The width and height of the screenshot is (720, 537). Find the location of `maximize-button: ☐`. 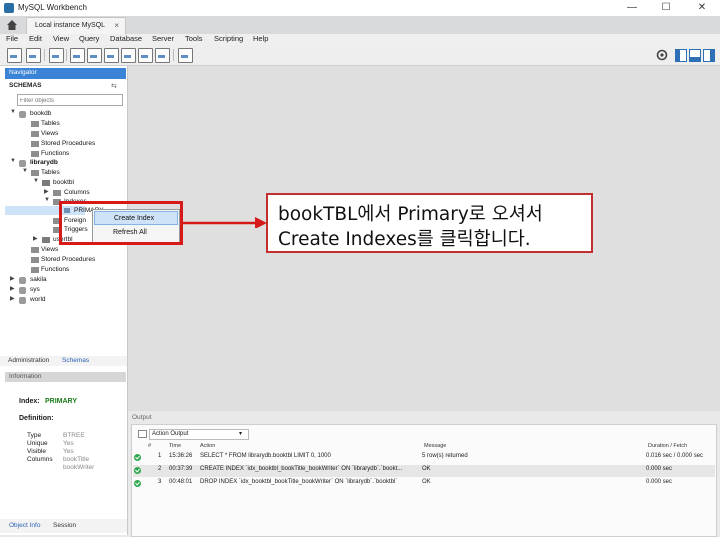

maximize-button: ☐ is located at coordinates (666, 8).